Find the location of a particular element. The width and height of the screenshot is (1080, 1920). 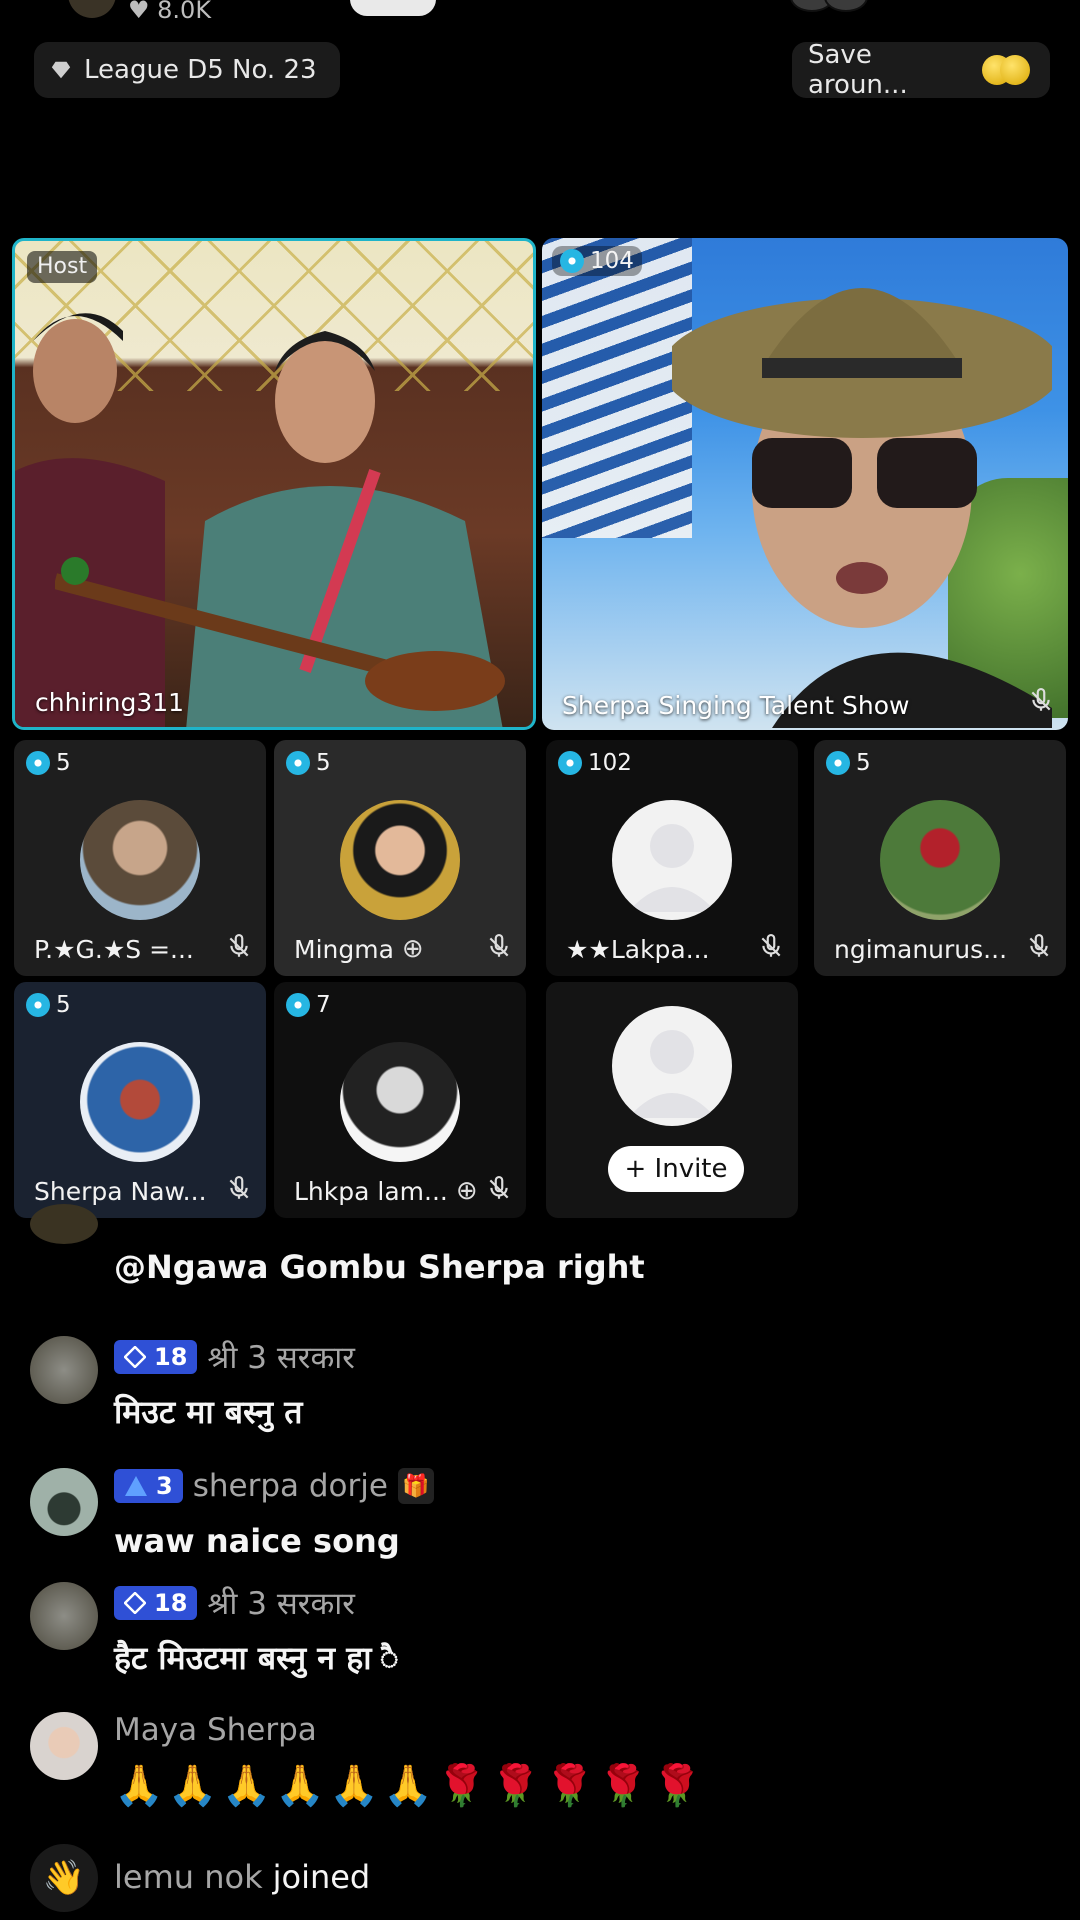

seat-gift-count: 7 is located at coordinates (308, 1005).